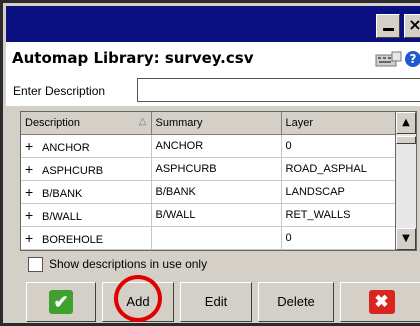  I want to click on description-cell: + B/WALL, so click(86, 215).